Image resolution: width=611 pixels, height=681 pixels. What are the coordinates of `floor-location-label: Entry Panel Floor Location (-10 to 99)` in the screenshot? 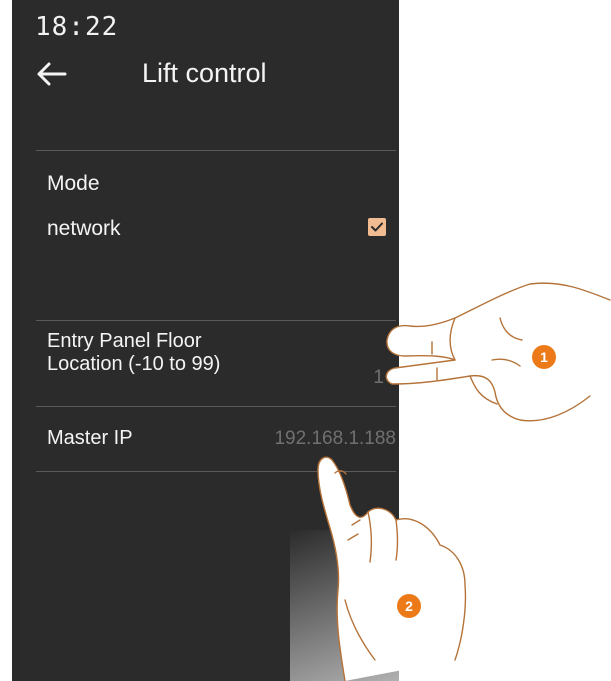 It's located at (133, 353).